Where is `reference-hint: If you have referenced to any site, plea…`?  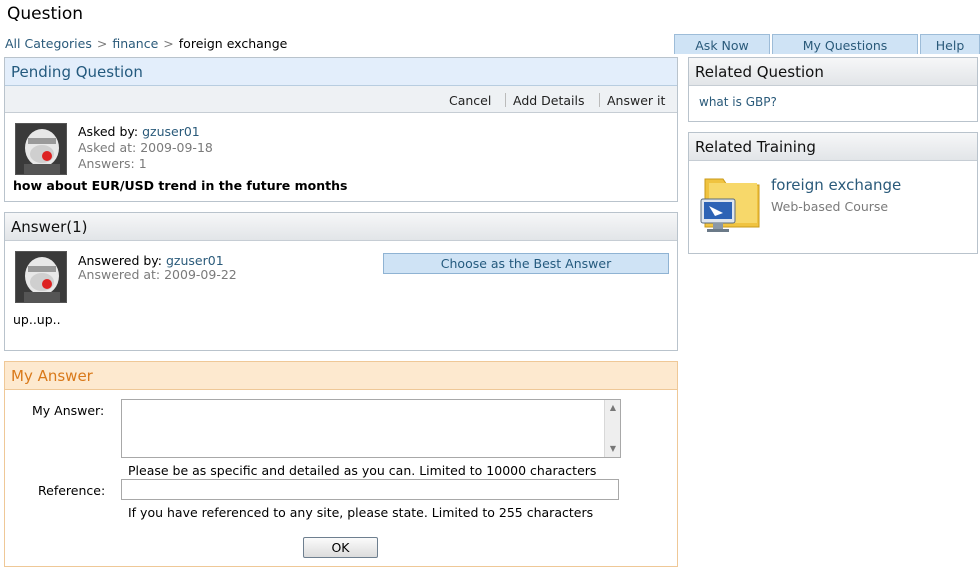 reference-hint: If you have referenced to any site, plea… is located at coordinates (361, 512).